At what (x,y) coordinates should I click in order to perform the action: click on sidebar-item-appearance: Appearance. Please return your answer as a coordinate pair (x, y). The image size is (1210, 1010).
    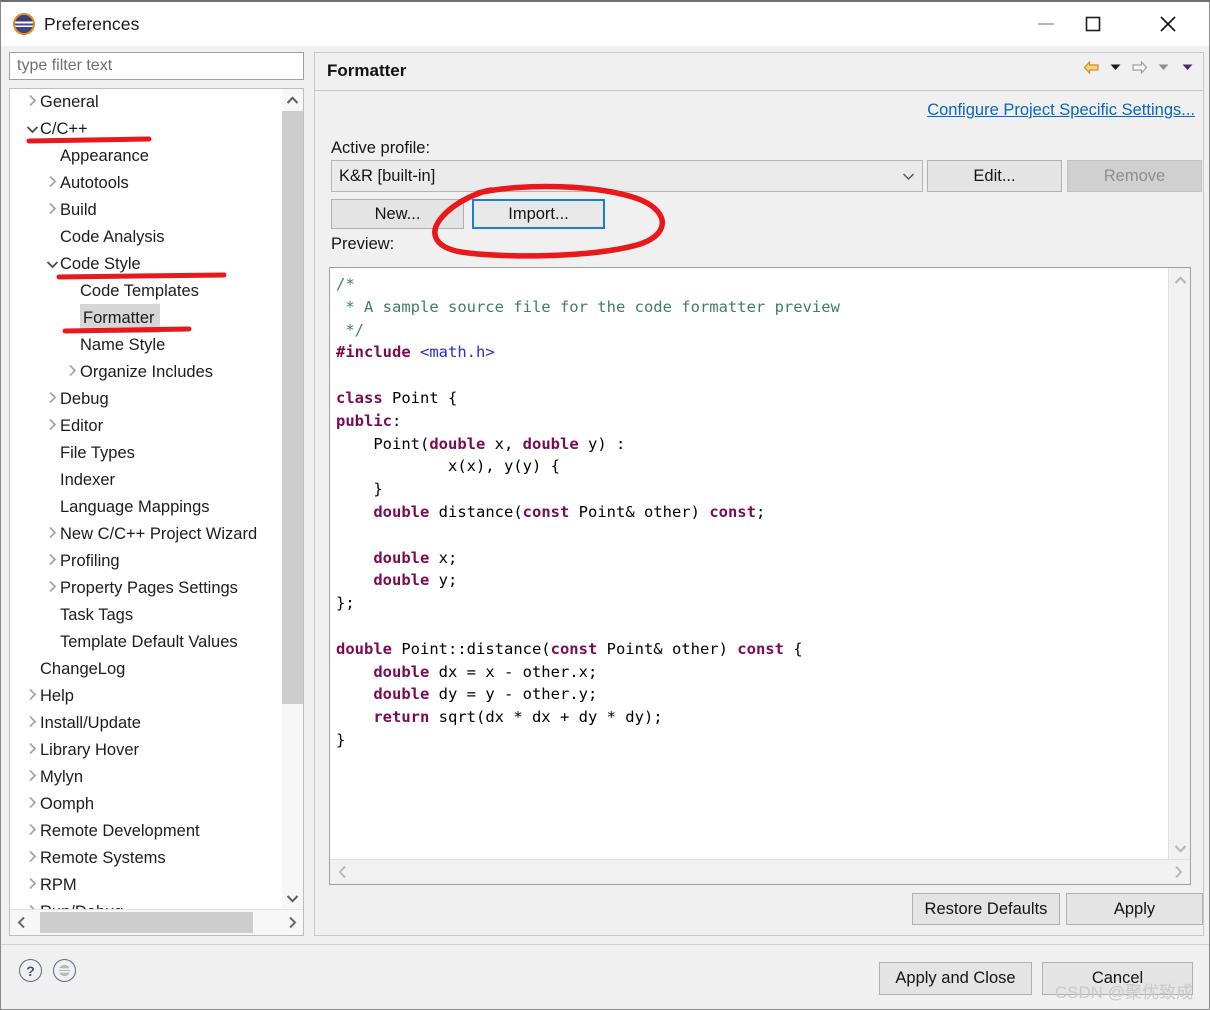
    Looking at the image, I should click on (147, 156).